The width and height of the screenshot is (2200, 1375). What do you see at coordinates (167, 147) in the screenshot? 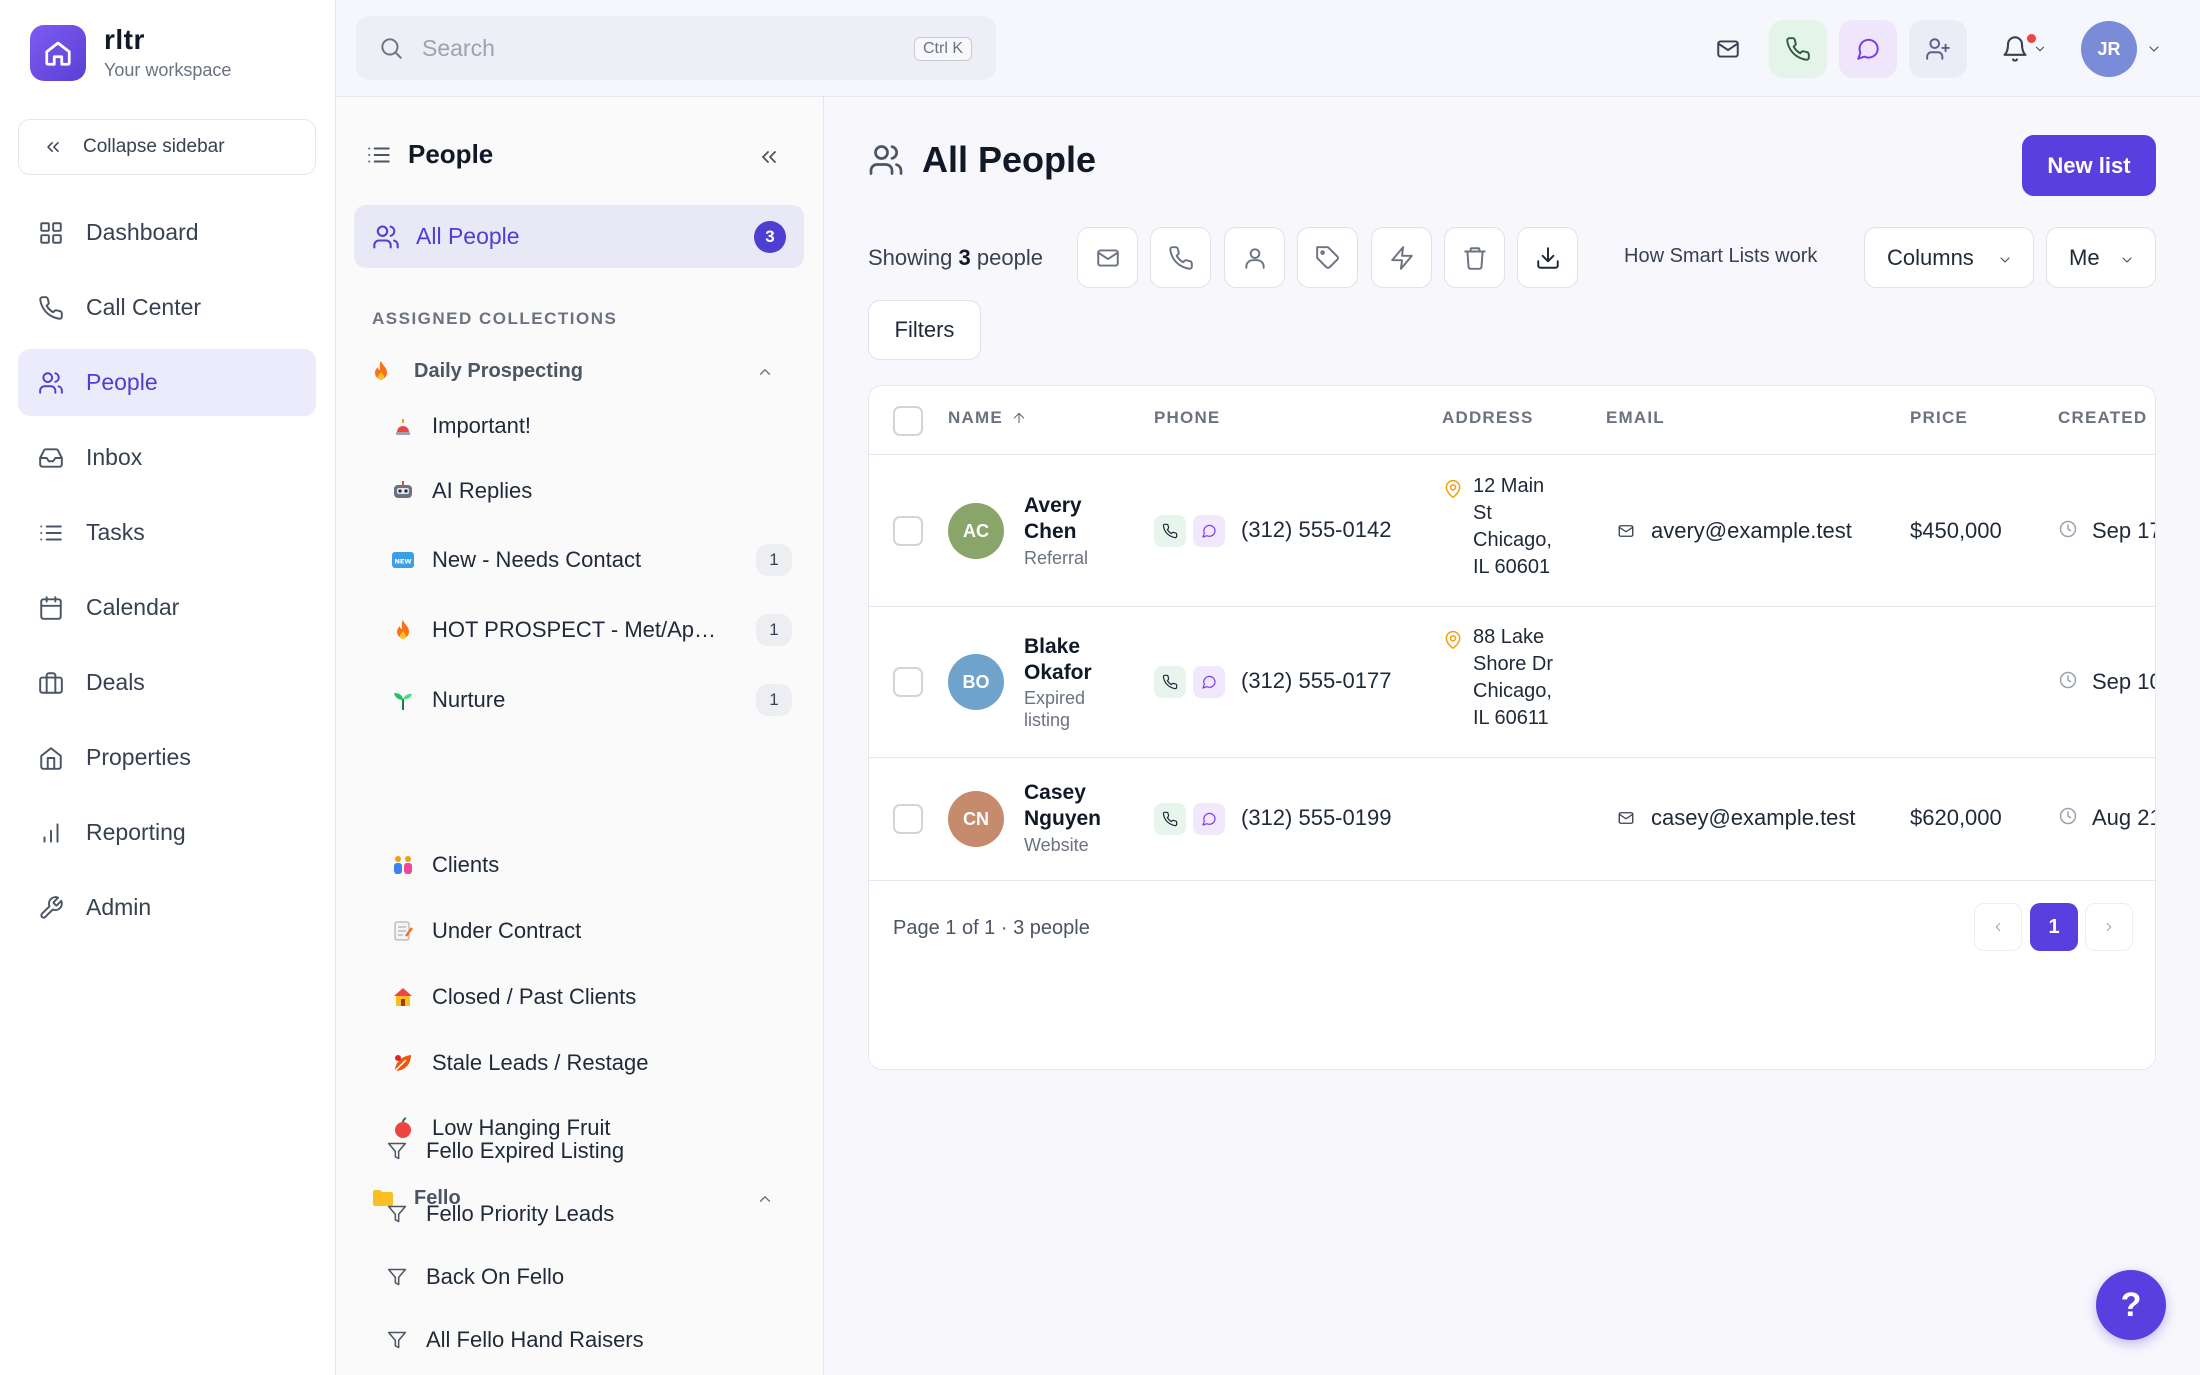
I see `collapse-sidebar-button: Collapse sidebar` at bounding box center [167, 147].